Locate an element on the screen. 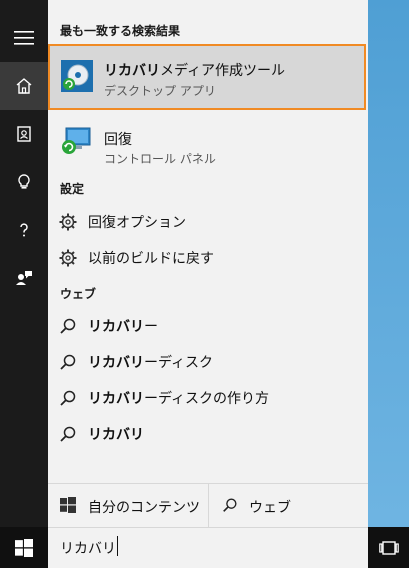 This screenshot has height=568, width=409. web-suggestion-item: リカバリーディスクの作り方 is located at coordinates (208, 398).